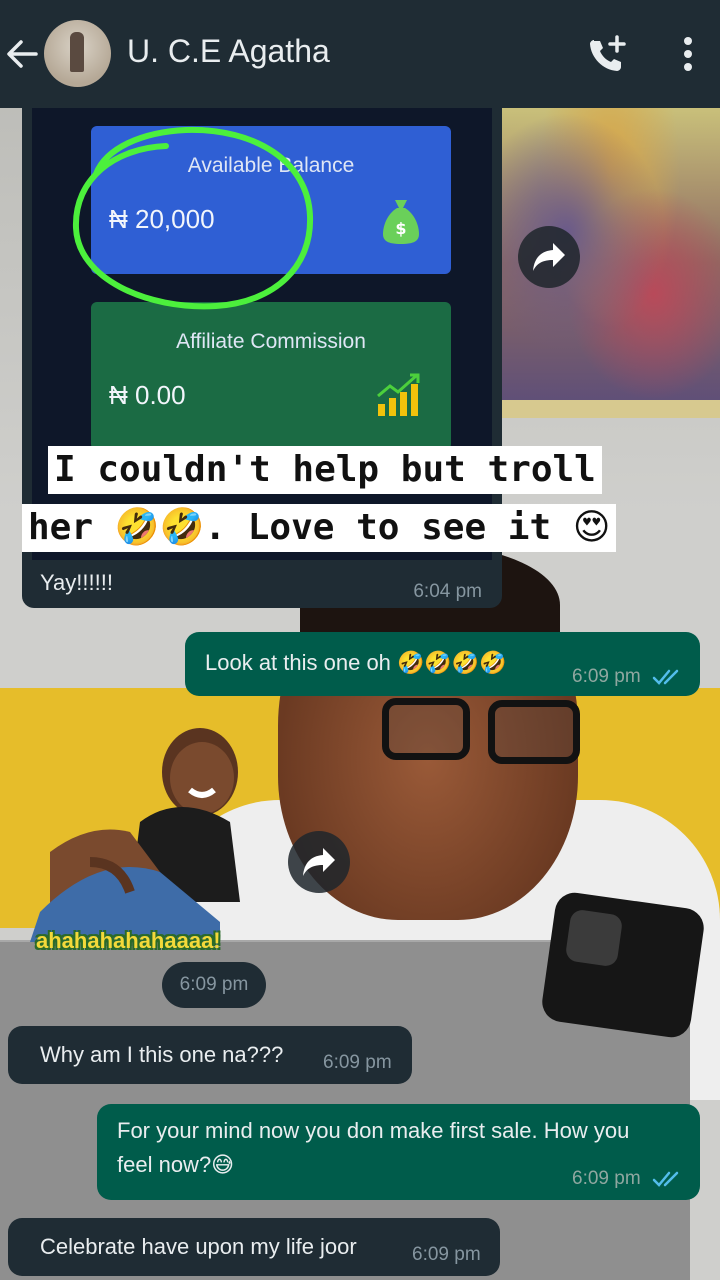 This screenshot has width=720, height=1280. What do you see at coordinates (594, 938) in the screenshot?
I see `wallpaper-phone-camera` at bounding box center [594, 938].